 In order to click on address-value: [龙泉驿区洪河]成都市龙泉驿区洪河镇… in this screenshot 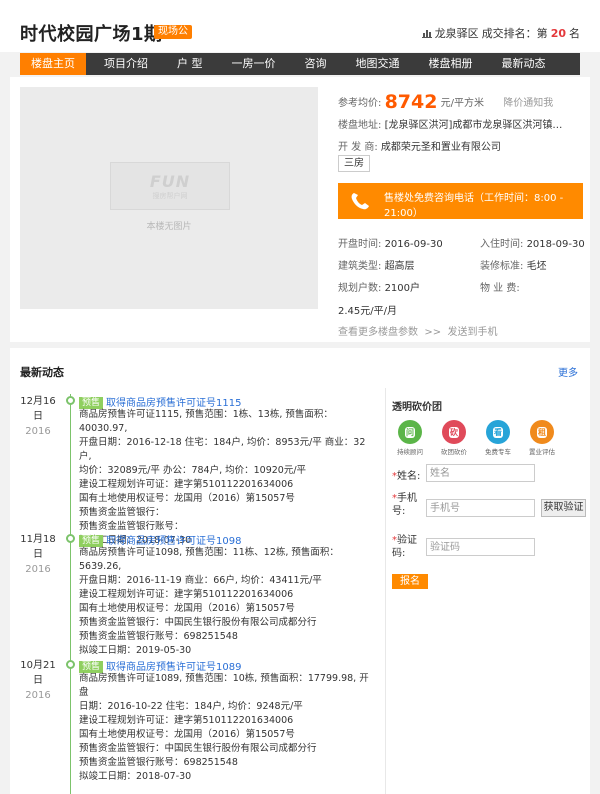, I will do `click(474, 125)`.